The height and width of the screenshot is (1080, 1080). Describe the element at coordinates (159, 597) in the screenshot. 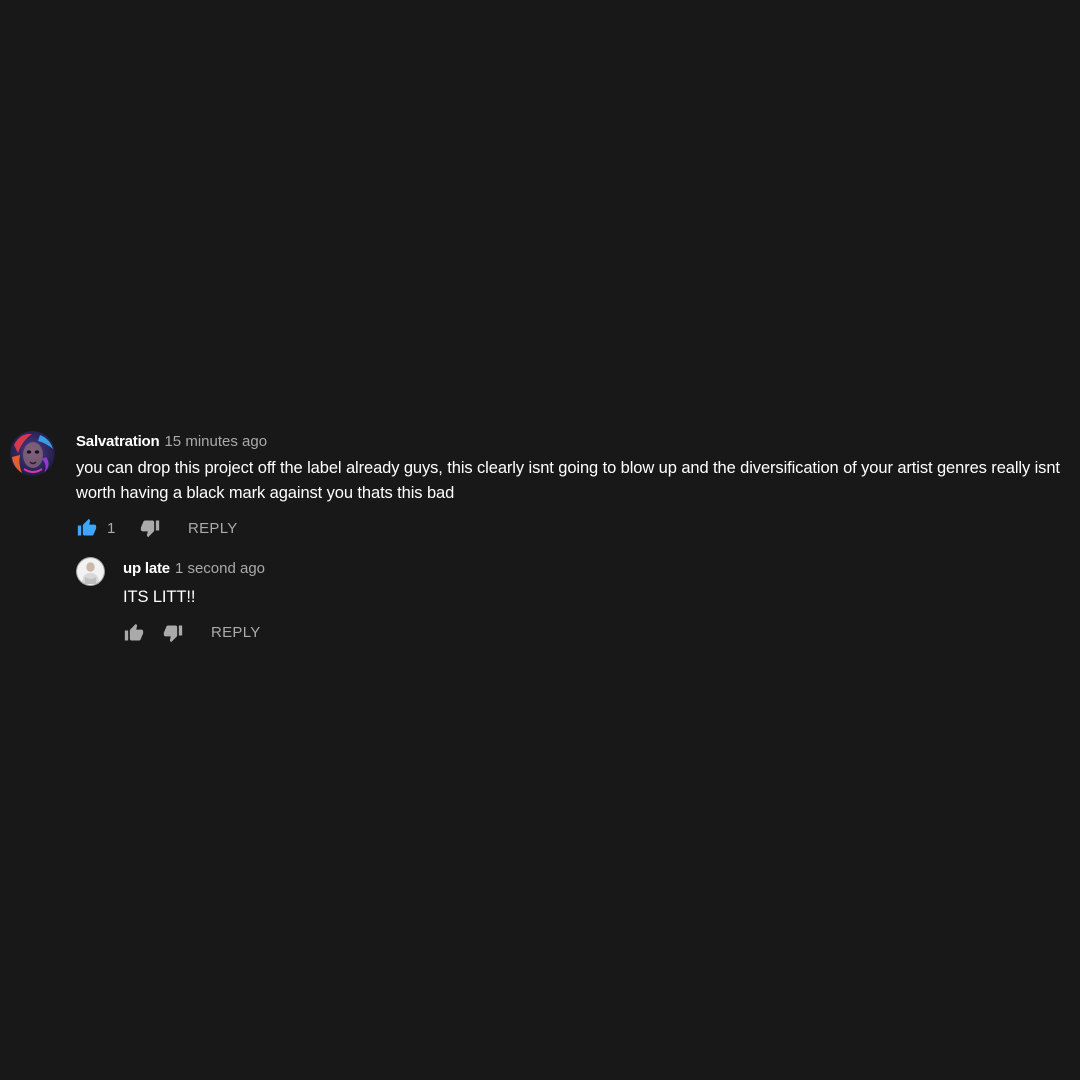

I see `reply-text: ITS LITT!!` at that location.